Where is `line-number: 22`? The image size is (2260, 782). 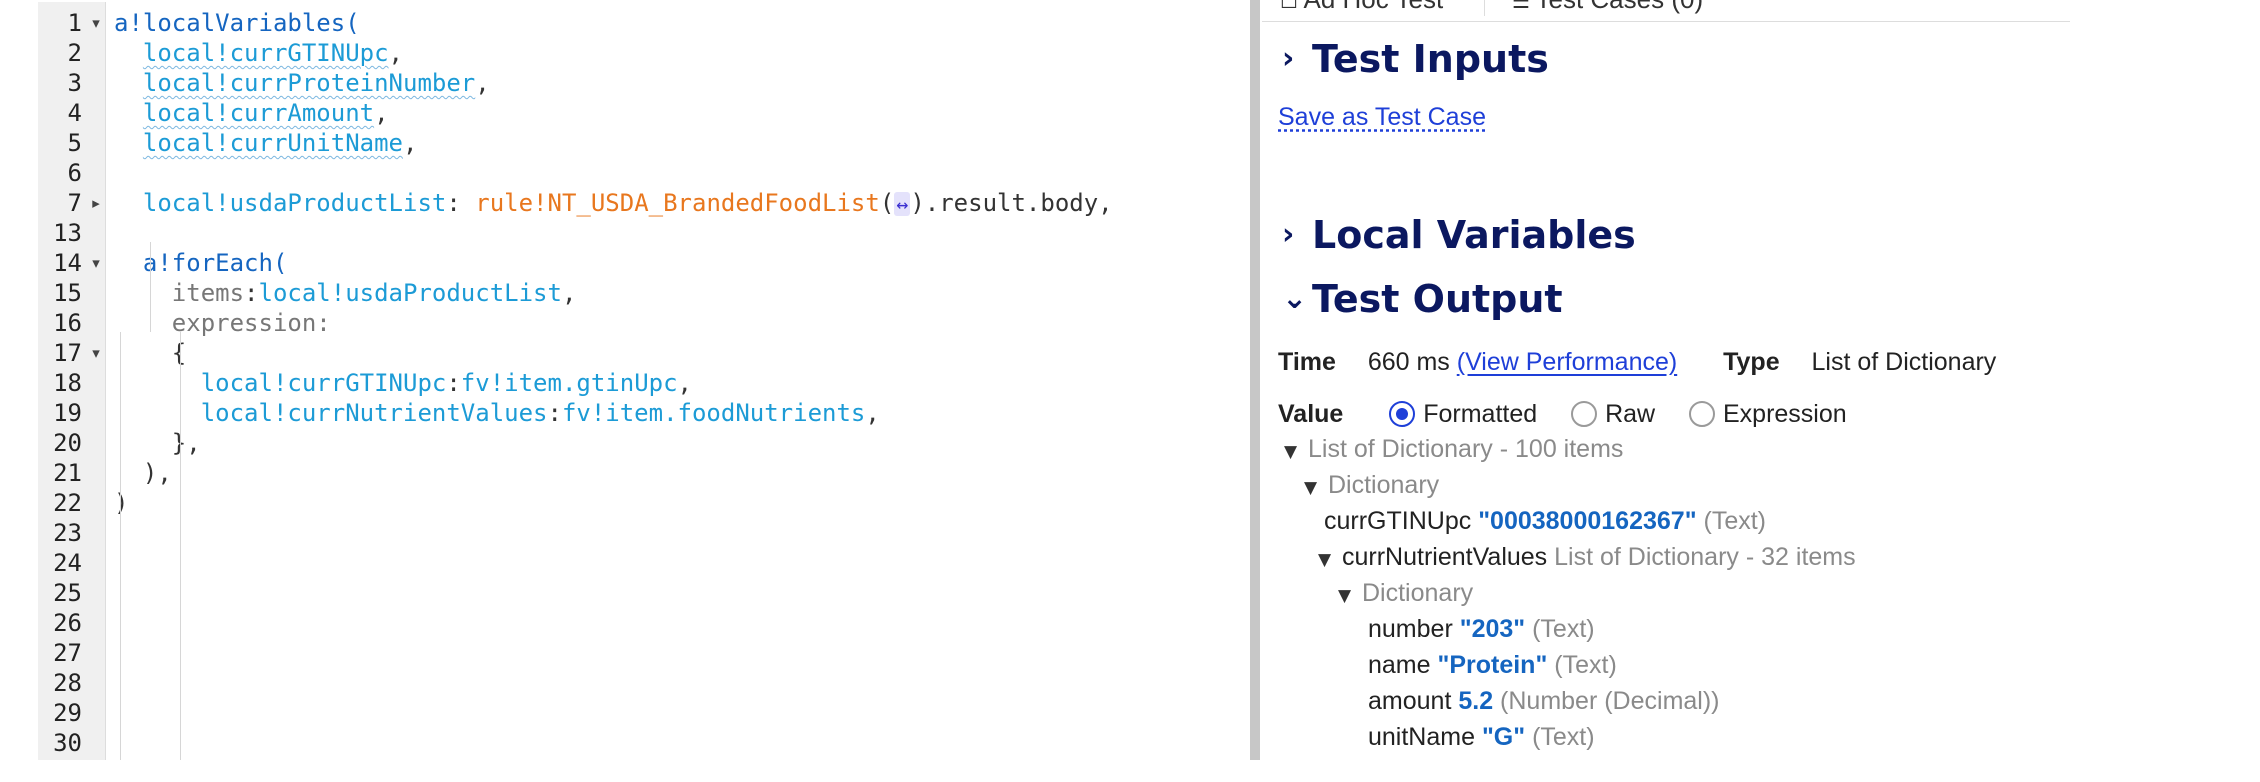
line-number: 22 is located at coordinates (67, 503).